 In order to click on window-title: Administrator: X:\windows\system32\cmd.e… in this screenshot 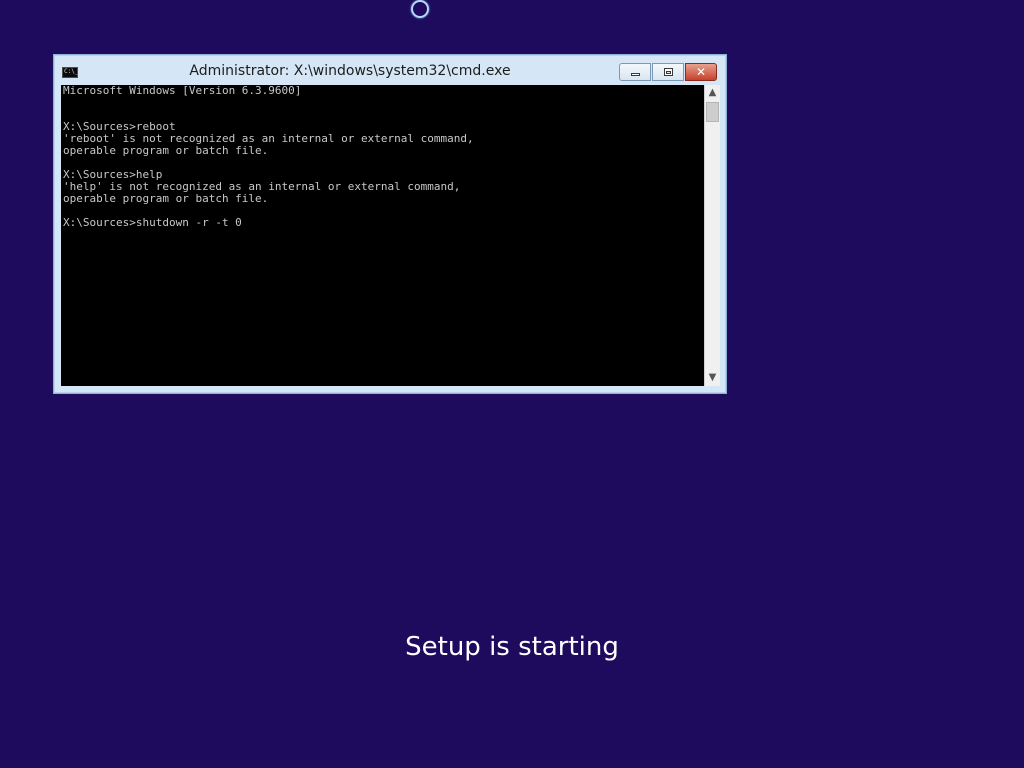, I will do `click(350, 71)`.